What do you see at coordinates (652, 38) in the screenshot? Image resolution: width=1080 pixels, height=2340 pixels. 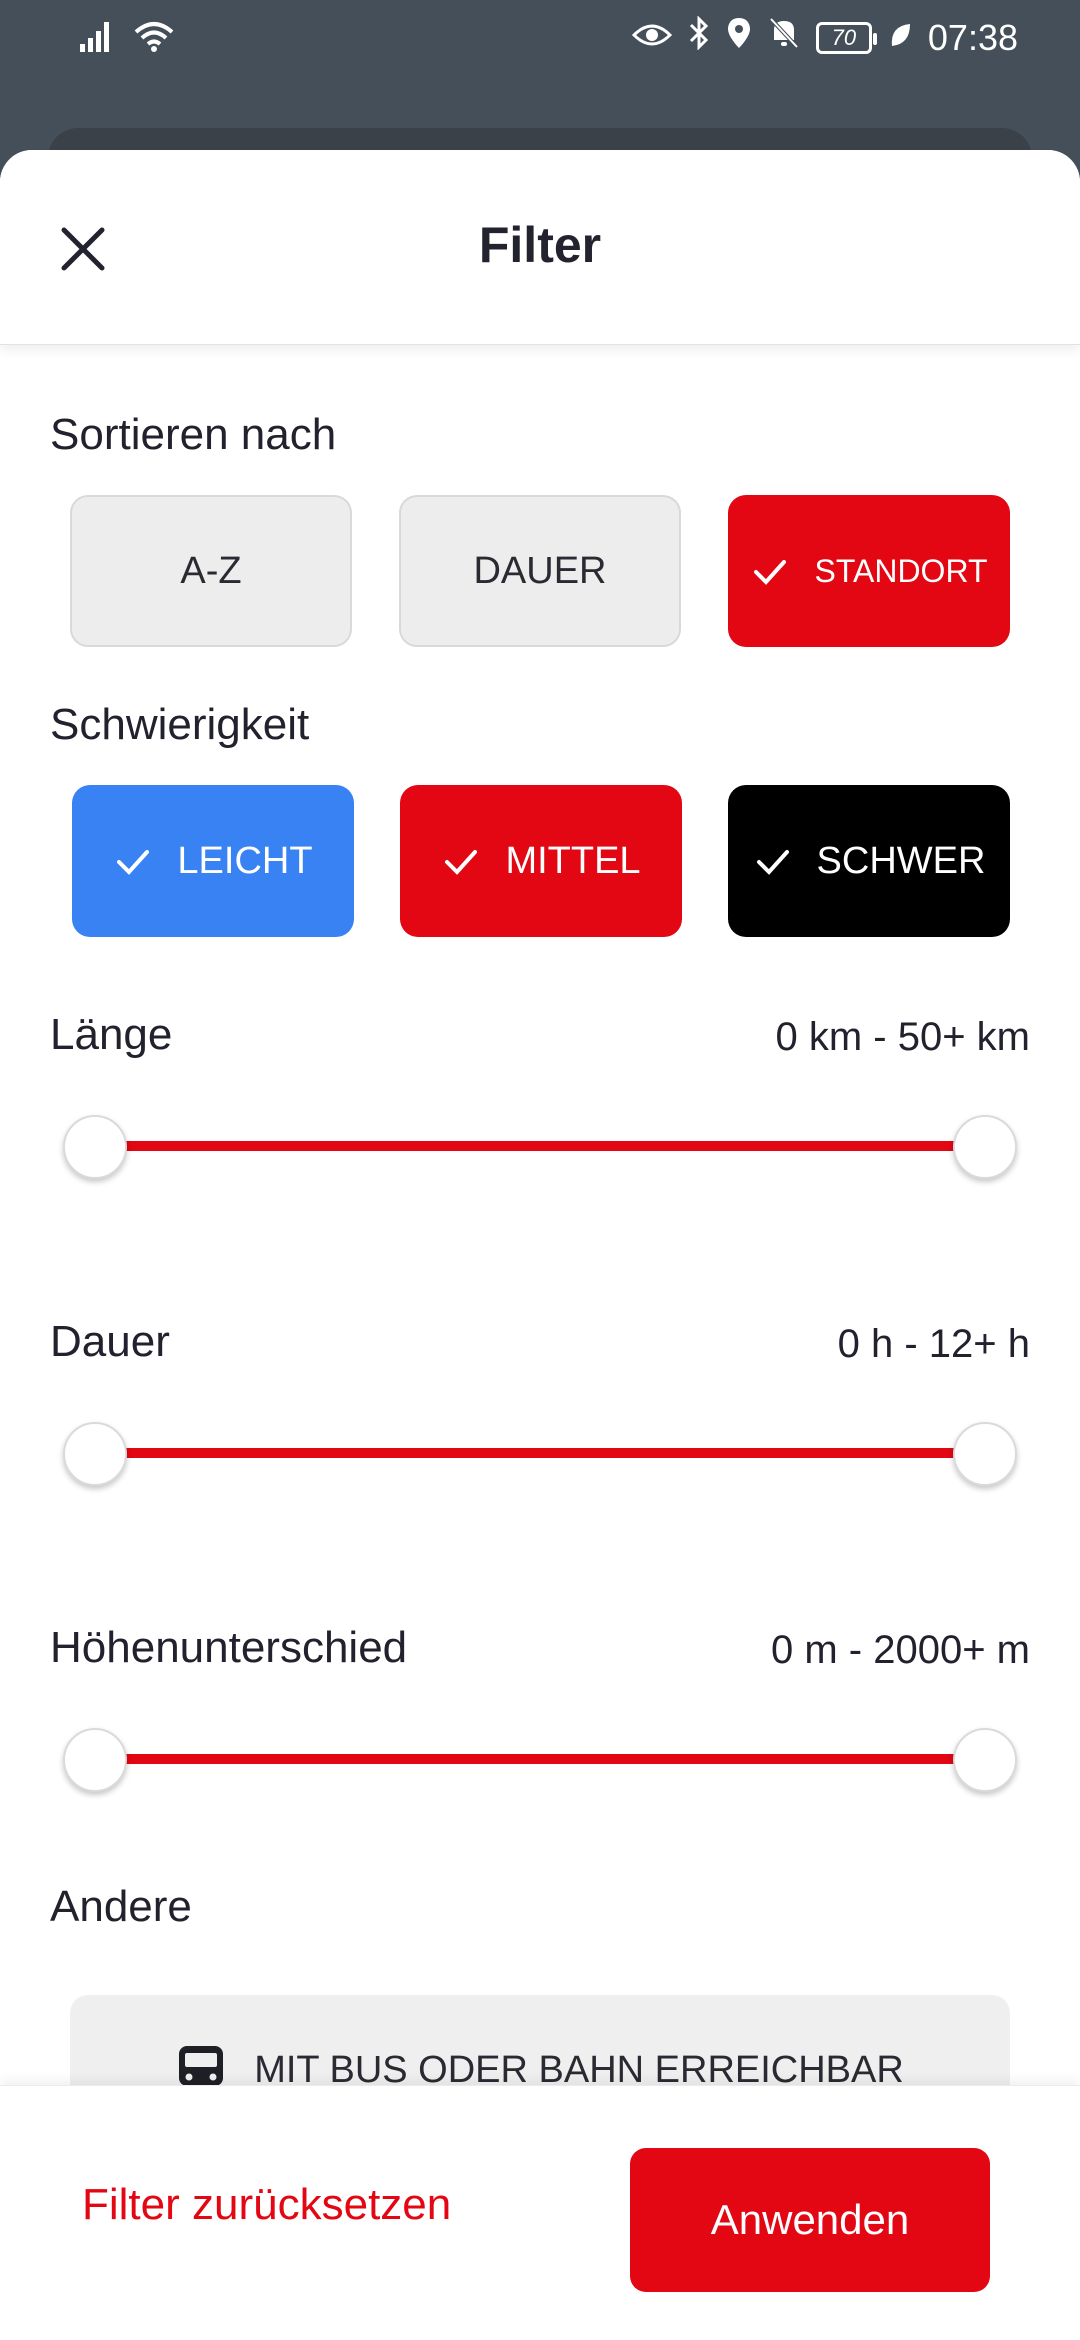 I see `eye-icon` at bounding box center [652, 38].